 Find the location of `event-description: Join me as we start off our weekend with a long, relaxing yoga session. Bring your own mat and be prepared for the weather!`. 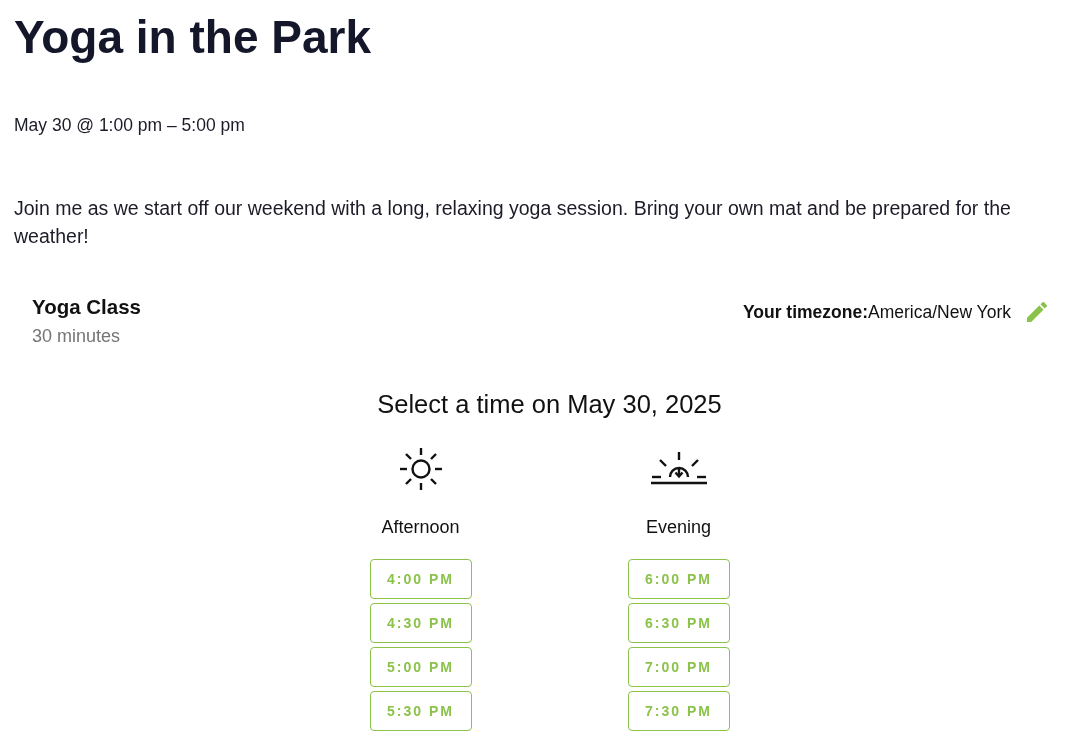

event-description: Join me as we start off our weekend with a long, relaxing yoga session. Bring your own mat and be prepared for the weather! is located at coordinates (513, 222).